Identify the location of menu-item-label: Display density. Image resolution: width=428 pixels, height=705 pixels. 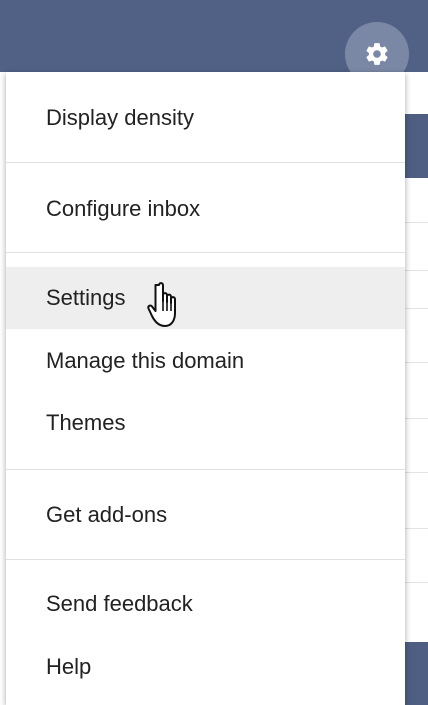
(120, 117).